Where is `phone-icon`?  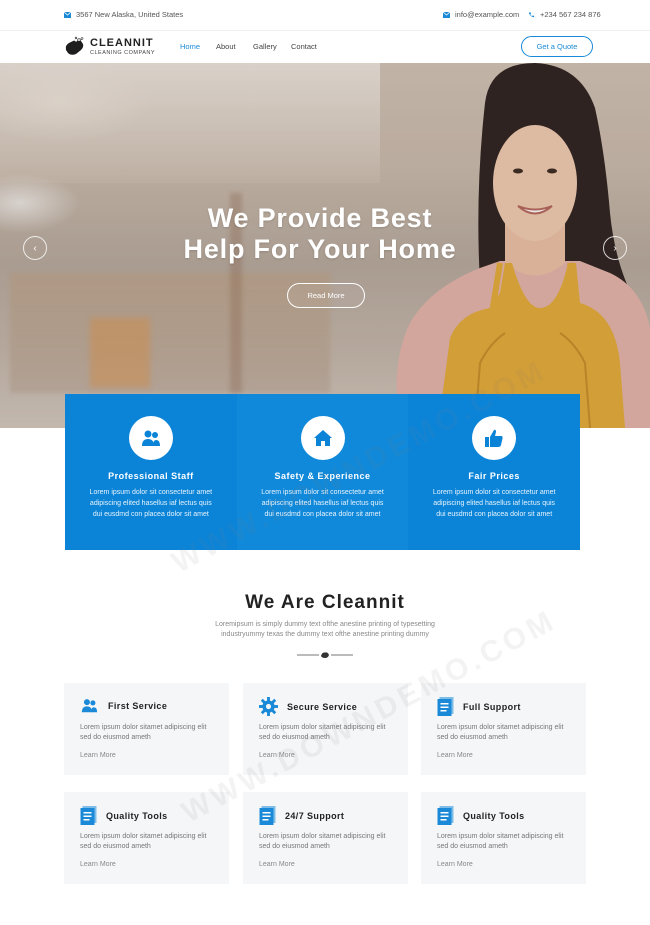
phone-icon is located at coordinates (531, 14).